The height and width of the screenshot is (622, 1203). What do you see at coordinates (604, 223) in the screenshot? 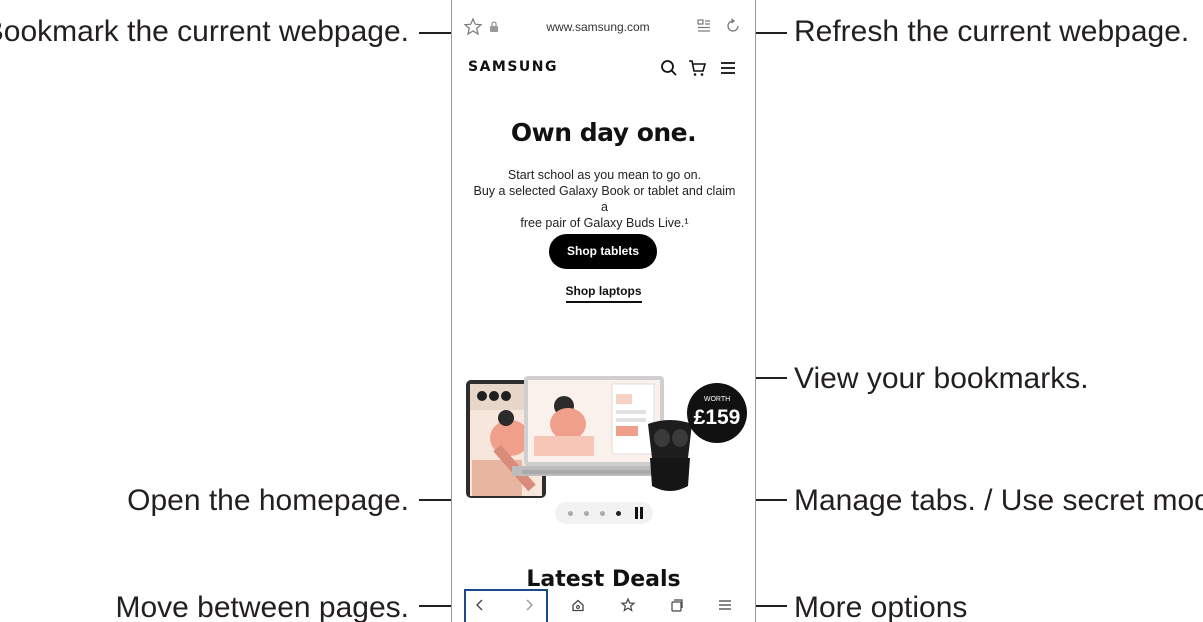
I see `promo-line: free pair of Galaxy Buds Live.¹` at bounding box center [604, 223].